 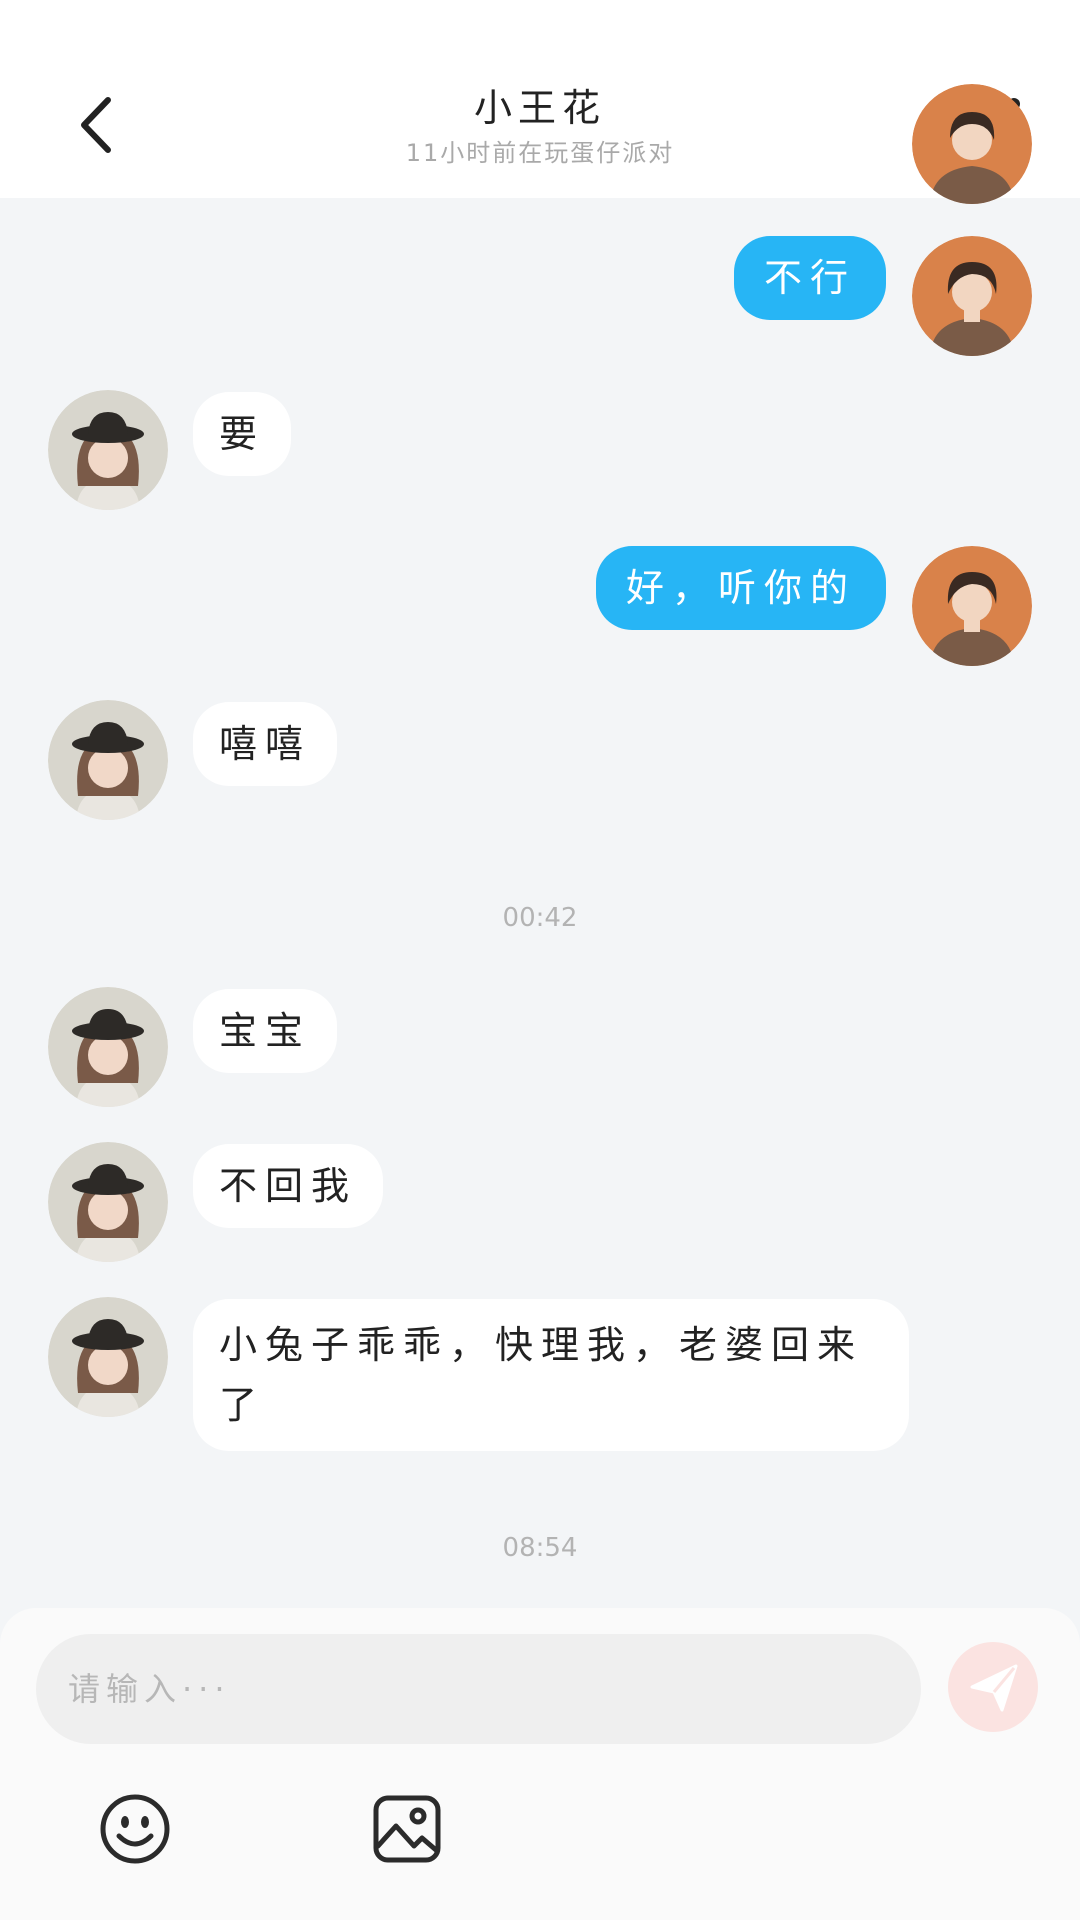 What do you see at coordinates (242, 434) in the screenshot?
I see `message-bubble-incoming: 要` at bounding box center [242, 434].